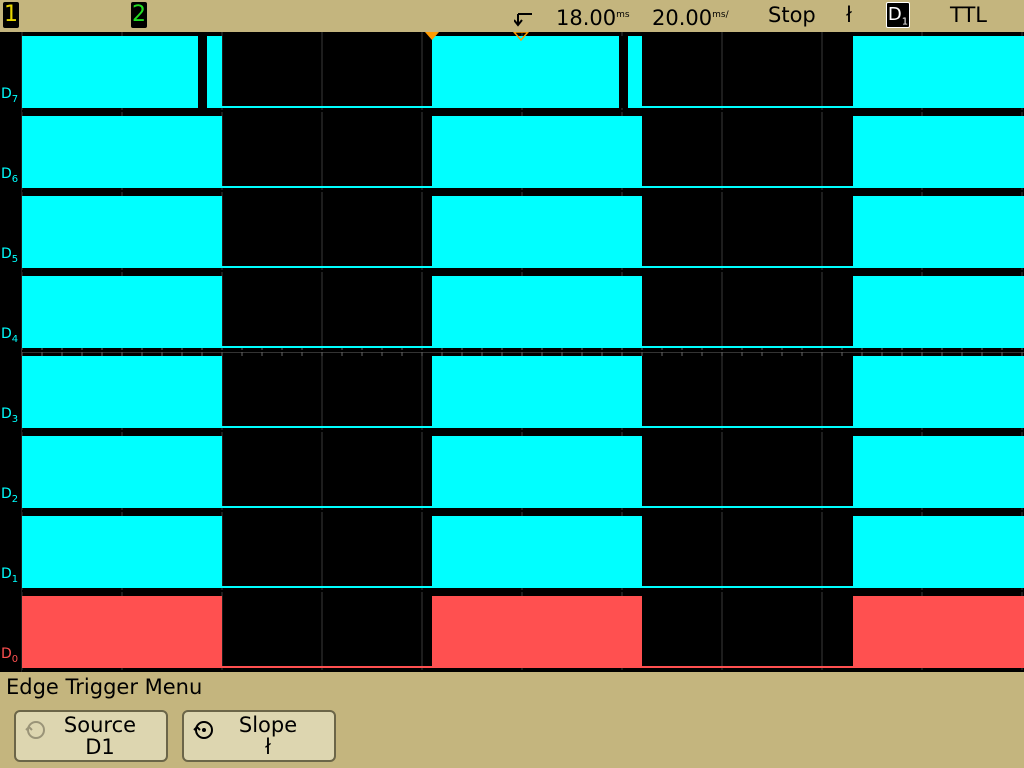 This screenshot has height=768, width=1024. I want to click on time-per-div: 20.00ms/, so click(690, 18).